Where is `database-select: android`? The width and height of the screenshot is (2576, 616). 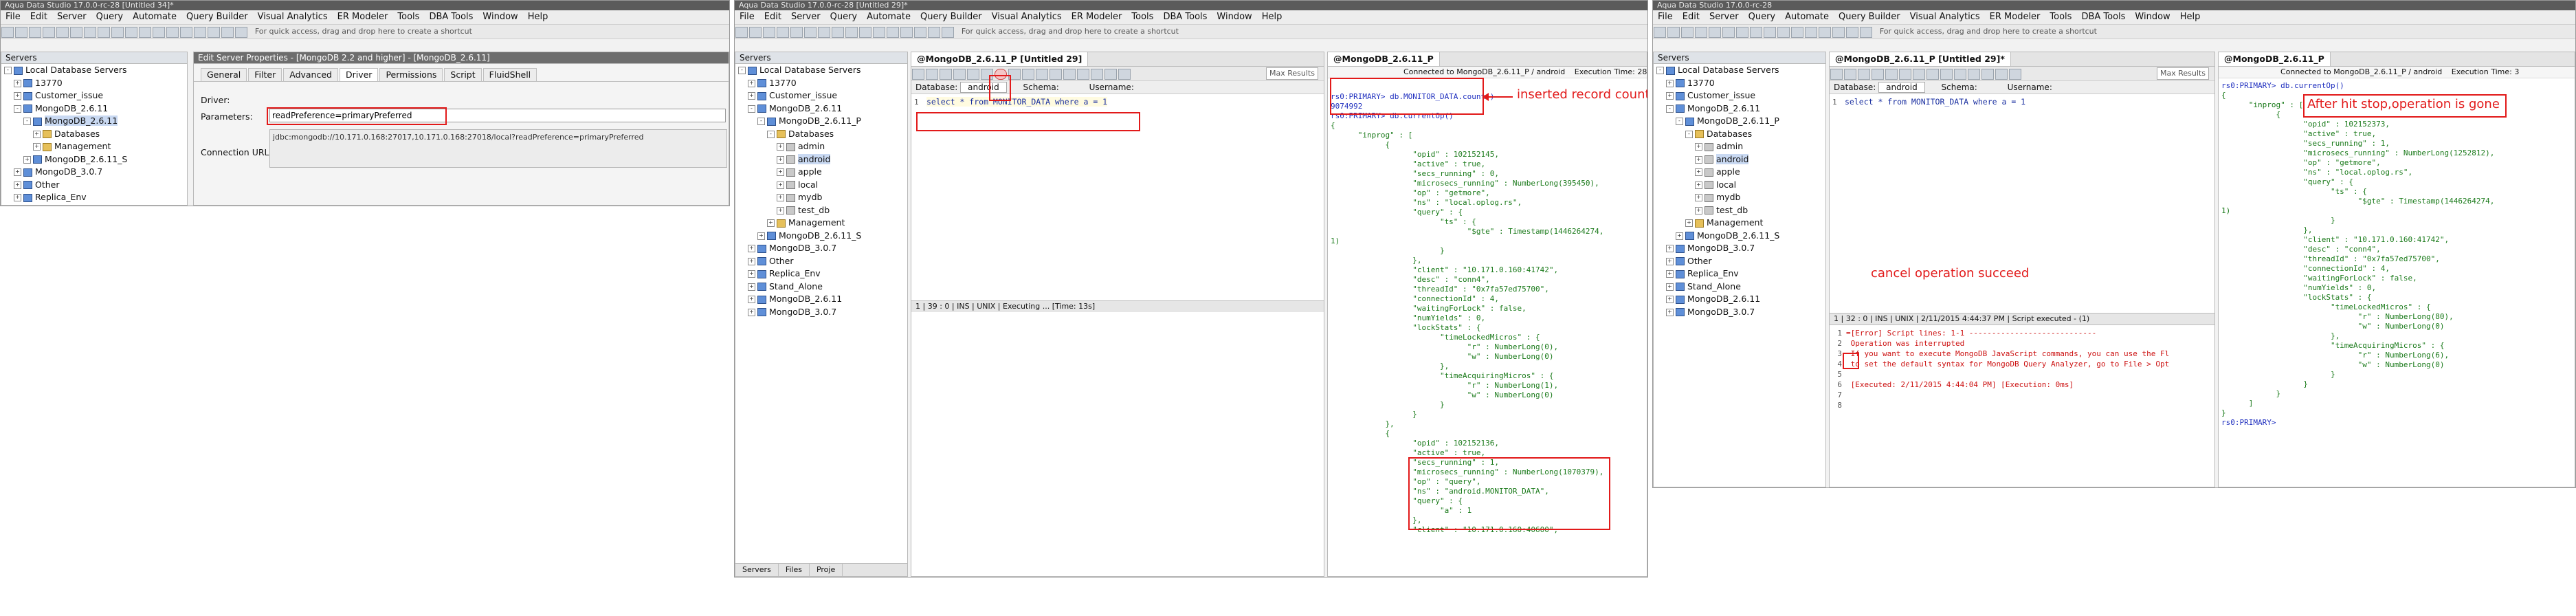 database-select: android is located at coordinates (1901, 87).